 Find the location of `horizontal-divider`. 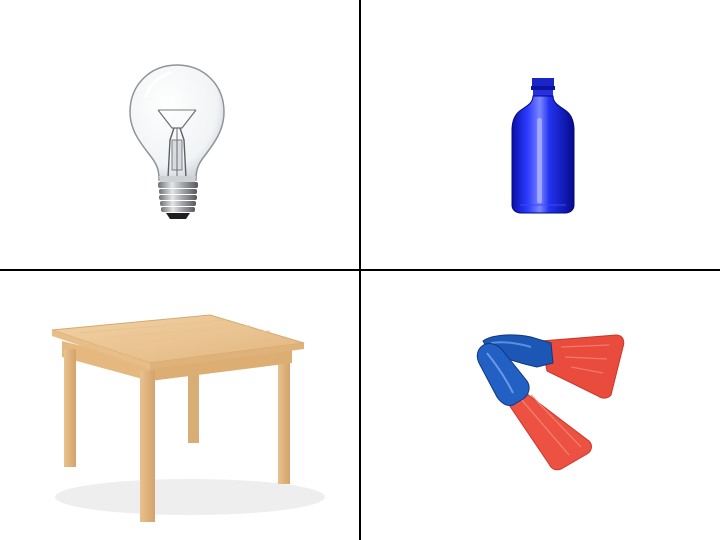

horizontal-divider is located at coordinates (360, 270).